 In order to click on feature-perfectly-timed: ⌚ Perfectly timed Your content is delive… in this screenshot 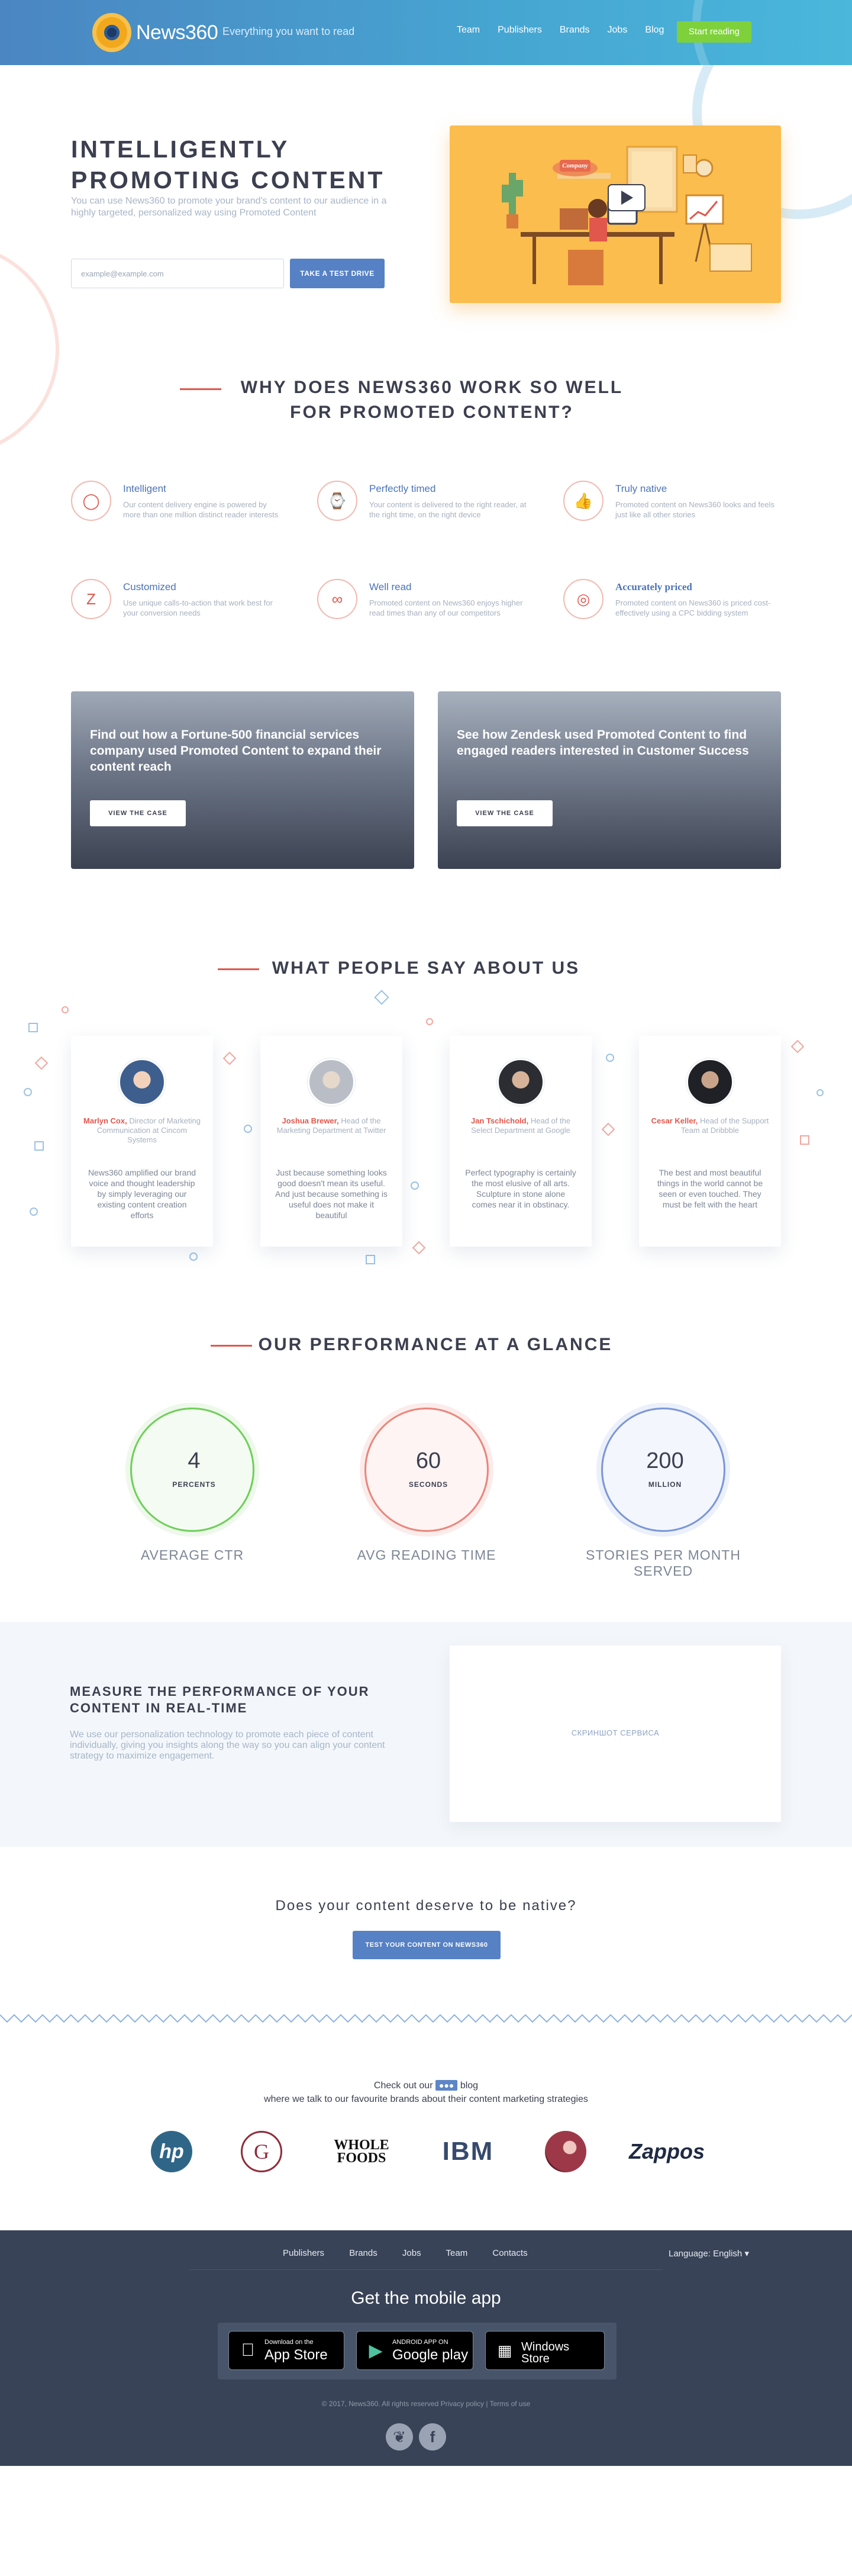, I will do `click(429, 513)`.